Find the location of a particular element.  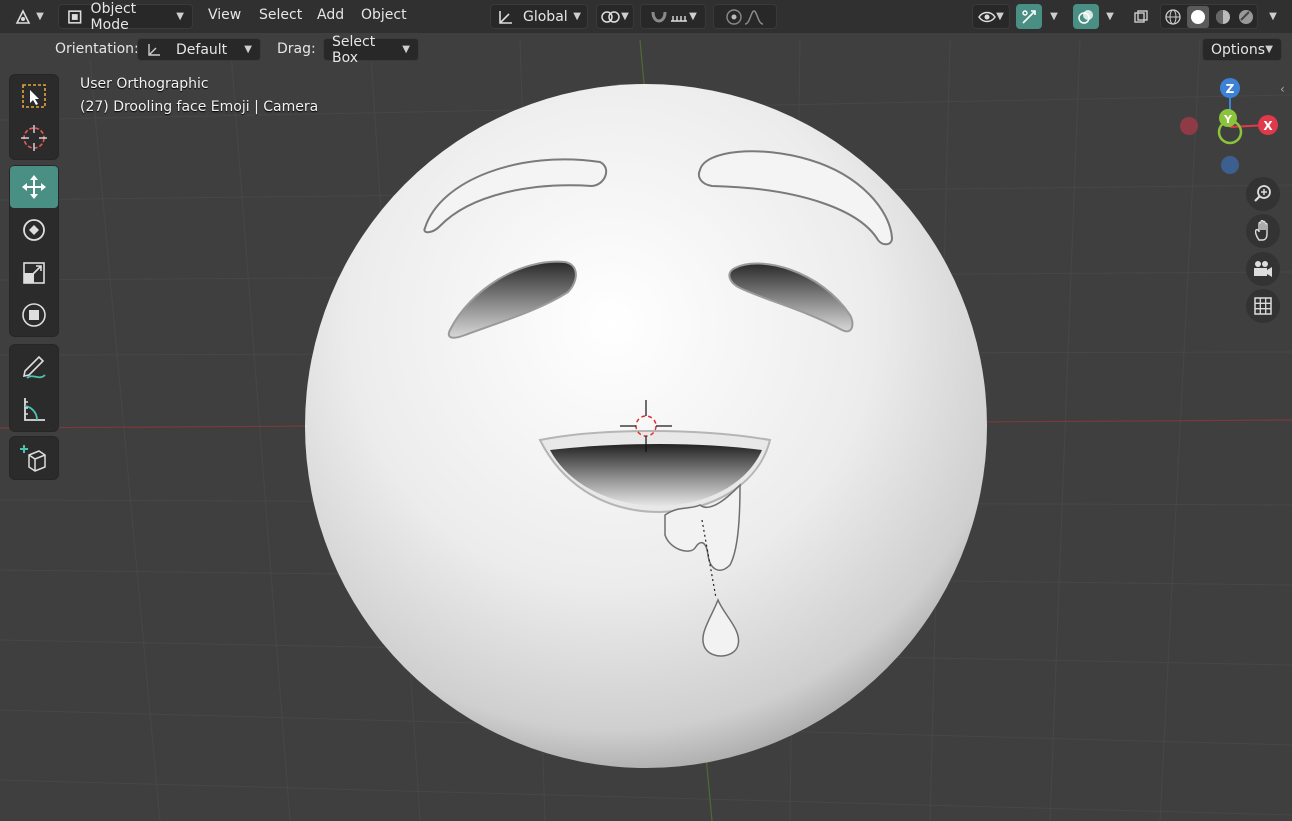

scale-icon is located at coordinates (34, 273).